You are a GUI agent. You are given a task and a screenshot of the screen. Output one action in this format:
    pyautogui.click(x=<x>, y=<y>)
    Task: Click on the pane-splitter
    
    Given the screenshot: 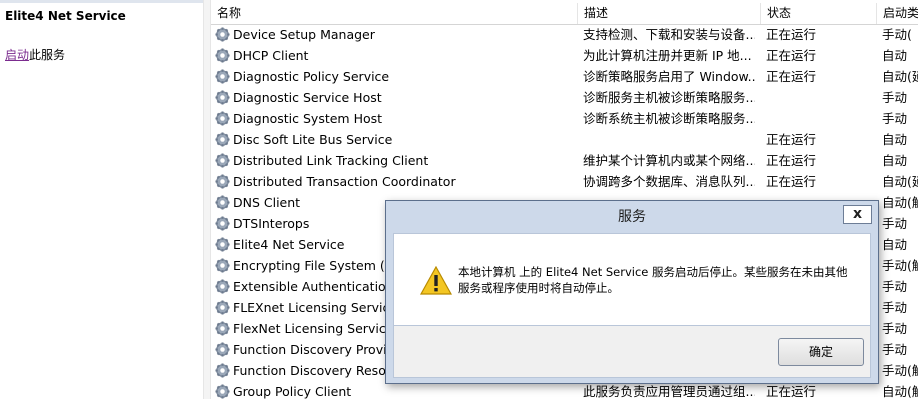 What is the action you would take?
    pyautogui.click(x=207, y=199)
    